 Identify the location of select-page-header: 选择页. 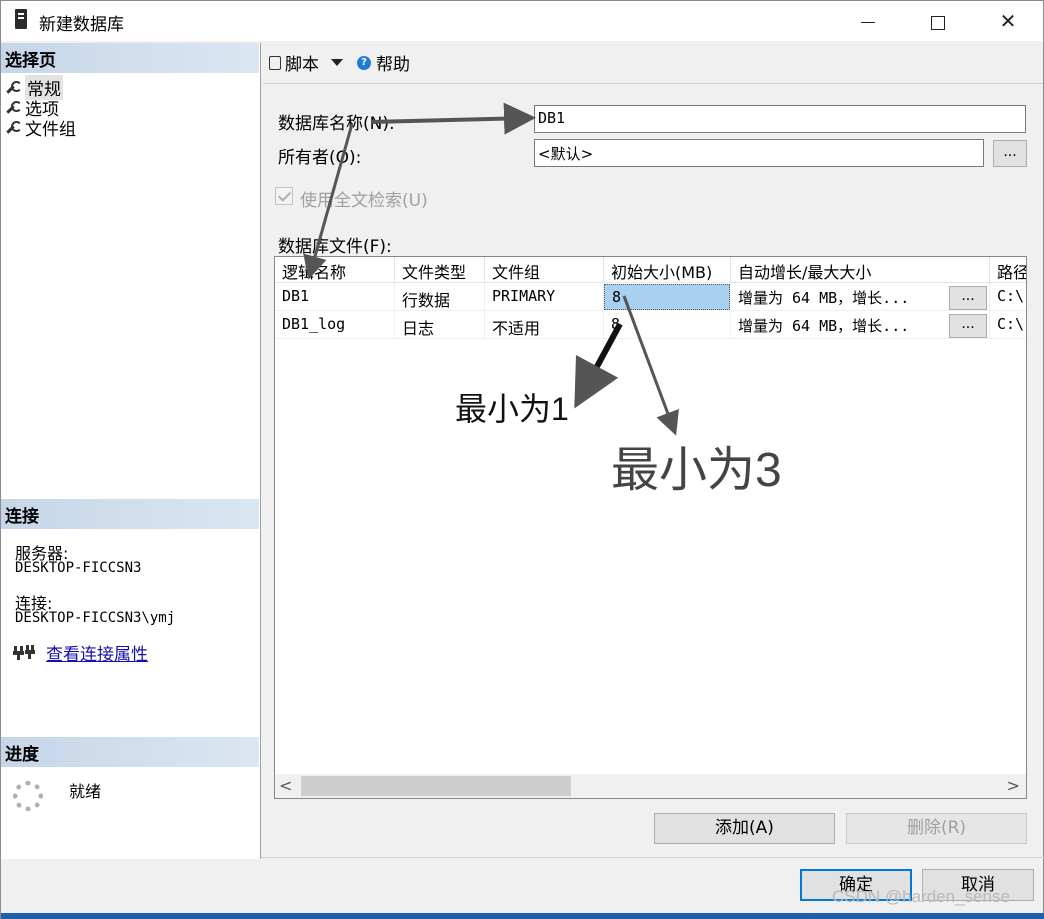
(130, 58).